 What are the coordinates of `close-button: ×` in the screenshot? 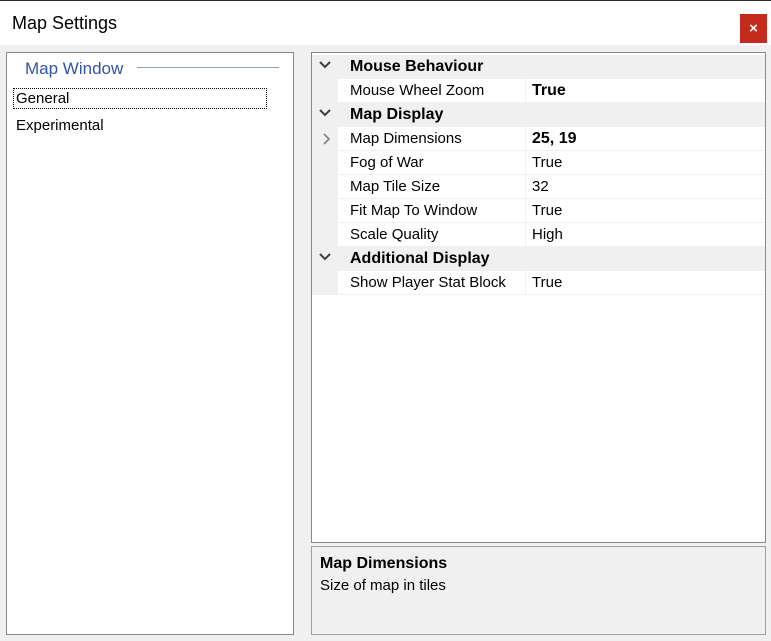 It's located at (753, 28).